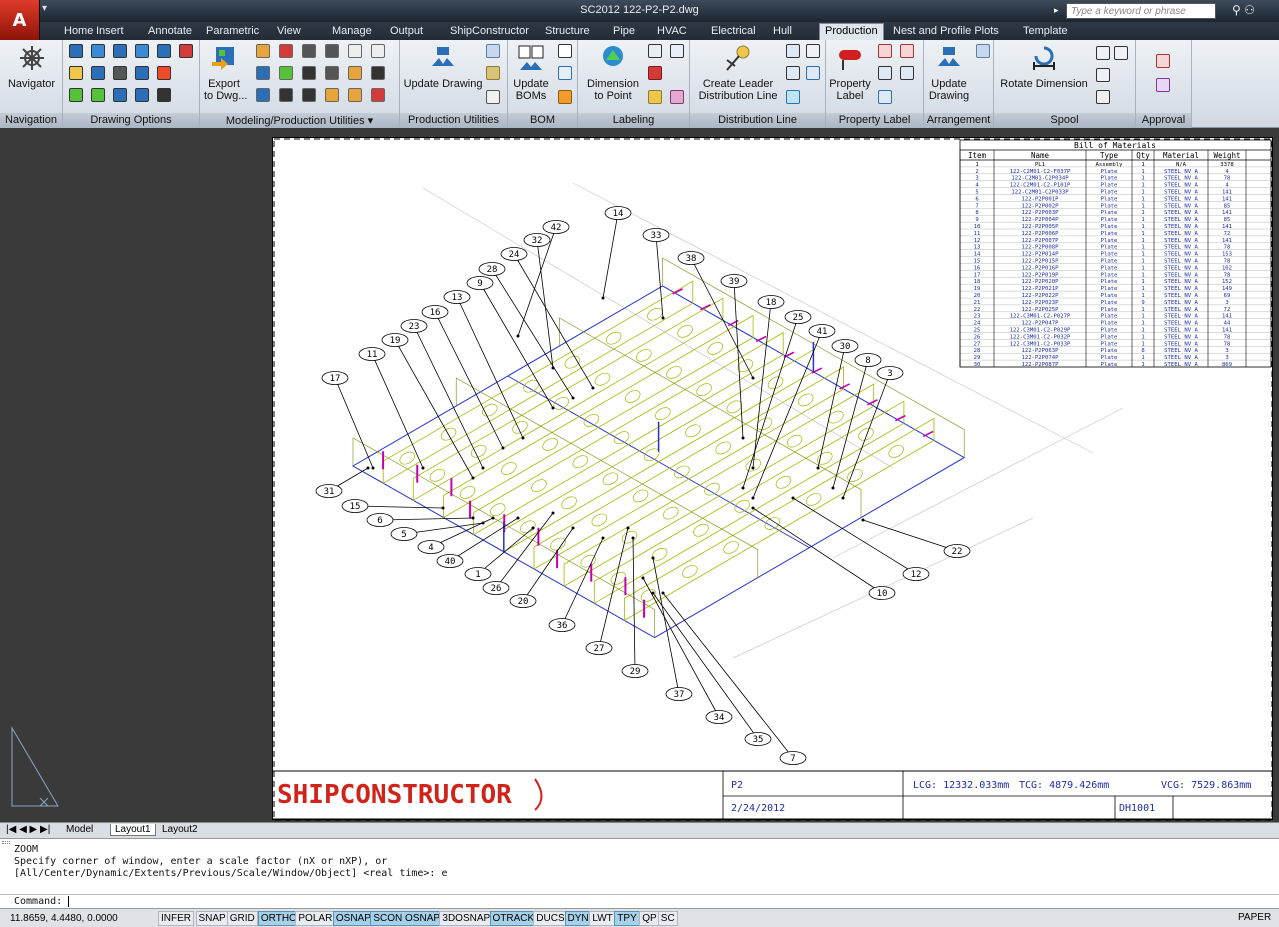  I want to click on spool-move-icon, so click(1103, 97).